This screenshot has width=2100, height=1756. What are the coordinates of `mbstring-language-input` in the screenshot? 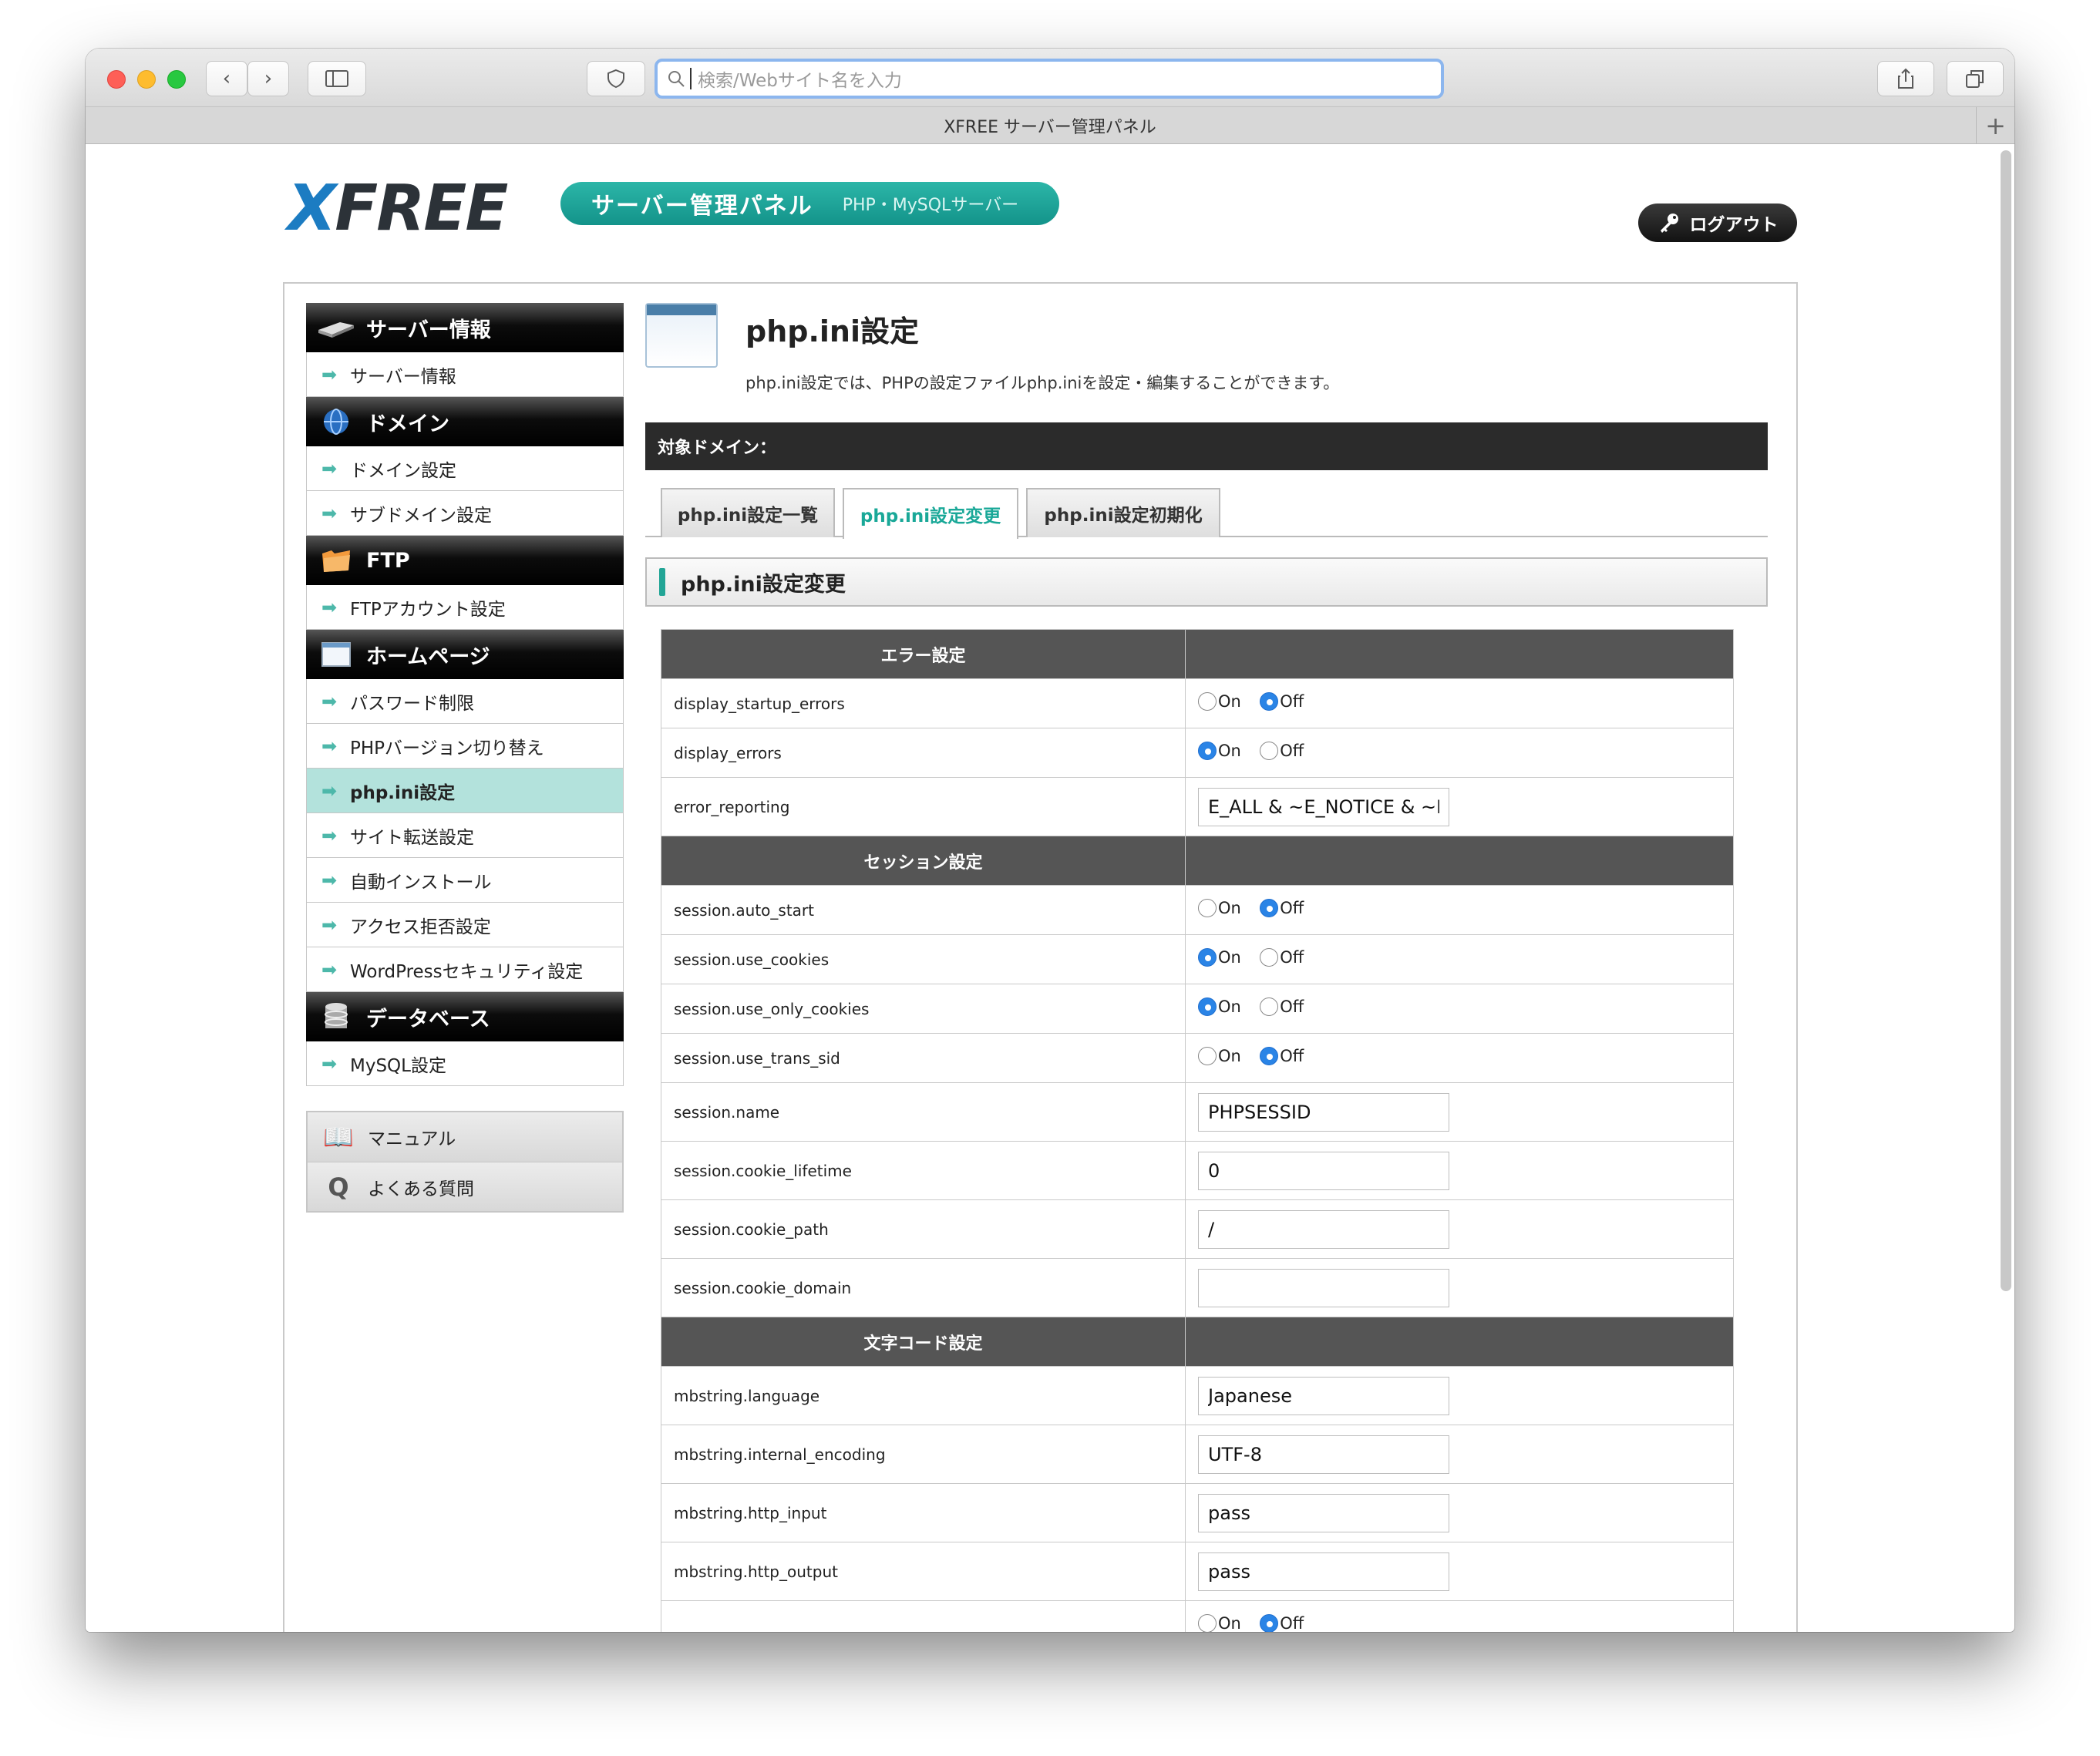 It's located at (1323, 1395).